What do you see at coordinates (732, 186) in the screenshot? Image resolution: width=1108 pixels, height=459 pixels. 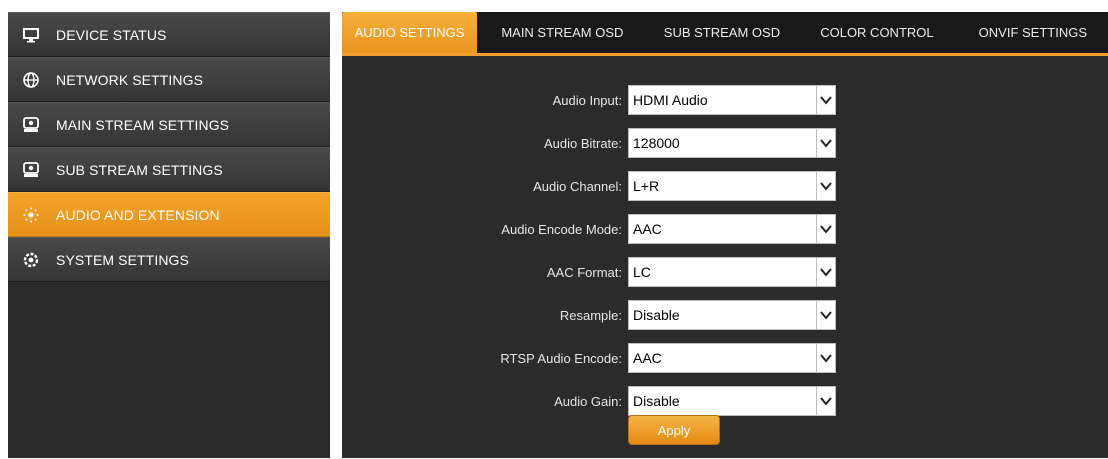 I see `audio-channel-select: L+R` at bounding box center [732, 186].